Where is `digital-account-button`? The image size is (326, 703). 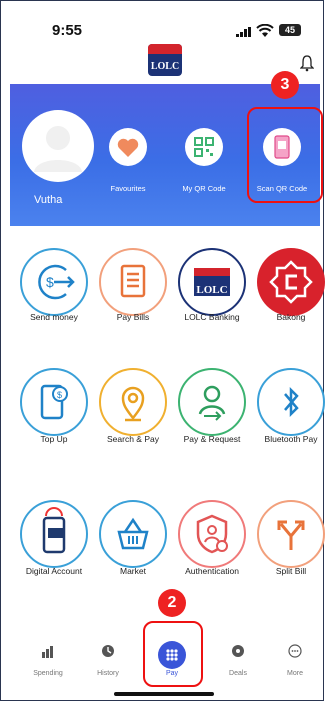 digital-account-button is located at coordinates (54, 534).